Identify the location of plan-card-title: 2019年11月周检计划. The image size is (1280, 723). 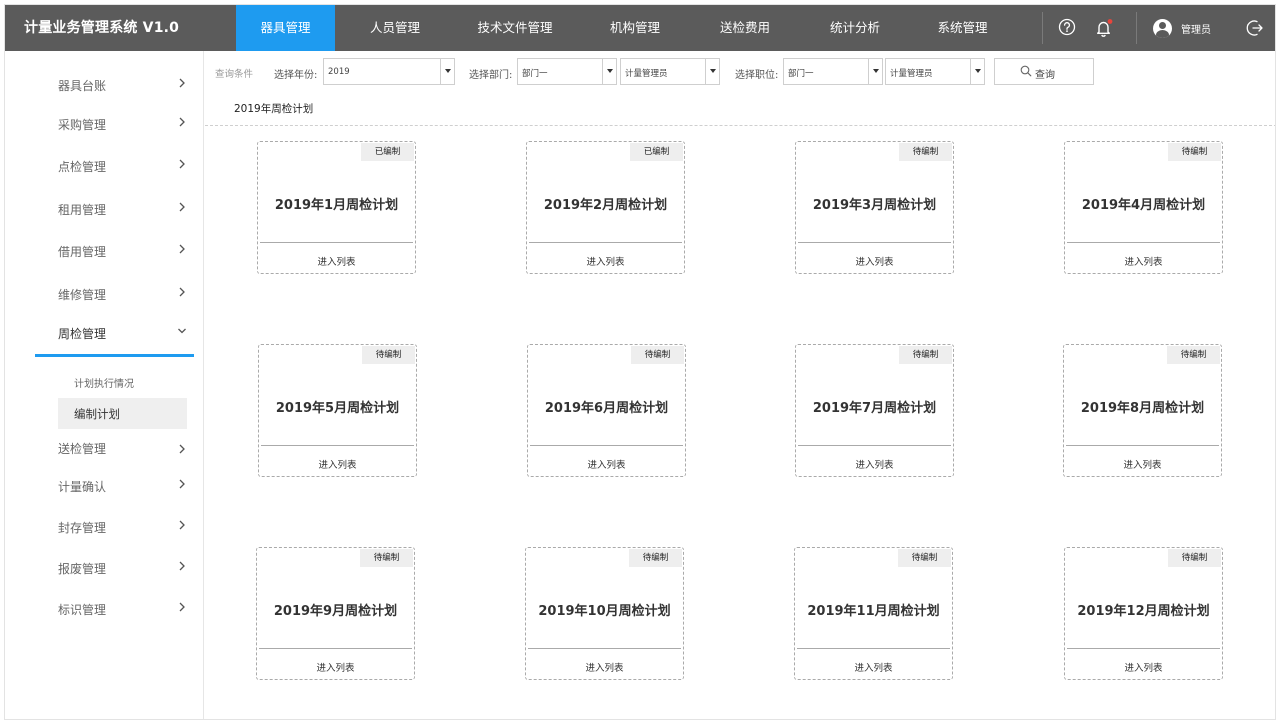
(873, 611).